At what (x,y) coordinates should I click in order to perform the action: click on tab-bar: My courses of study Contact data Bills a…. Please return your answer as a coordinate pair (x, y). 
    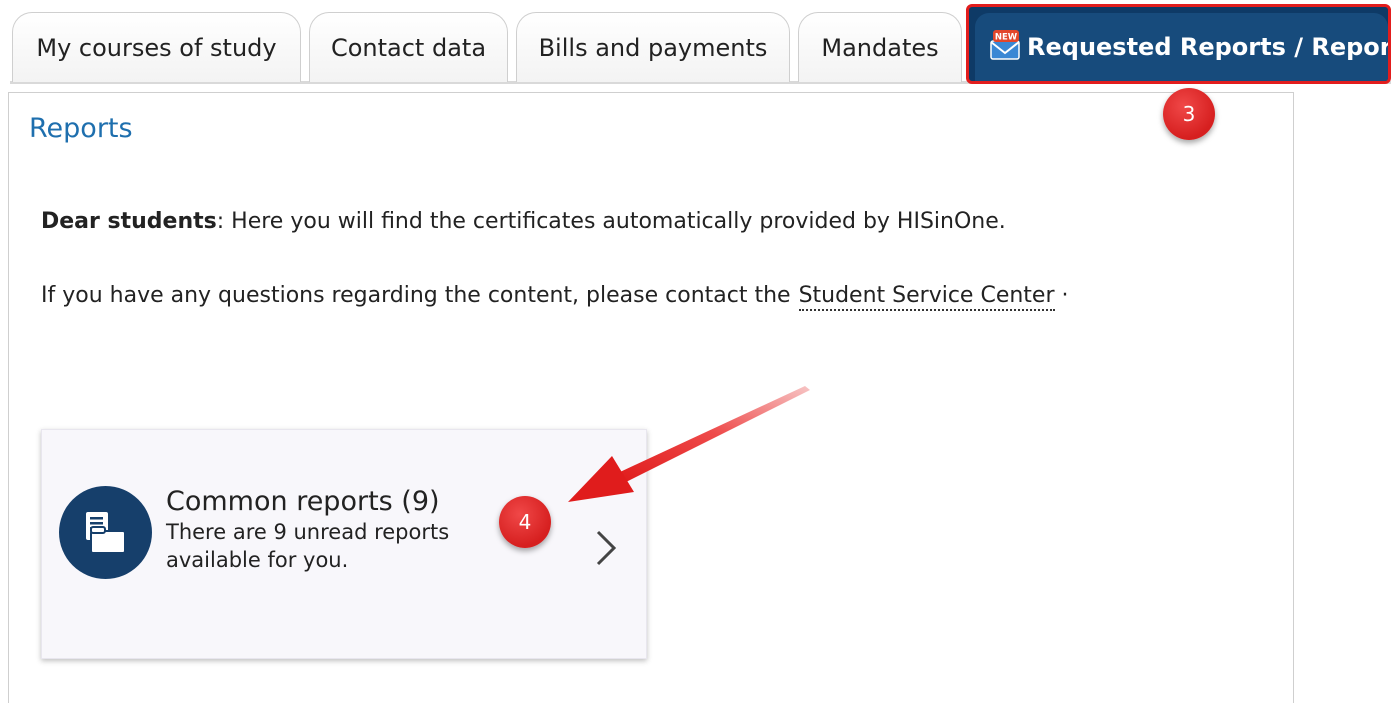
    Looking at the image, I should click on (695, 42).